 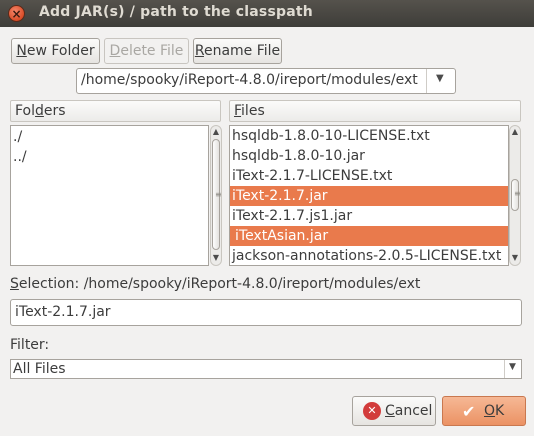 What do you see at coordinates (469, 411) in the screenshot?
I see `ok-icon: ✔` at bounding box center [469, 411].